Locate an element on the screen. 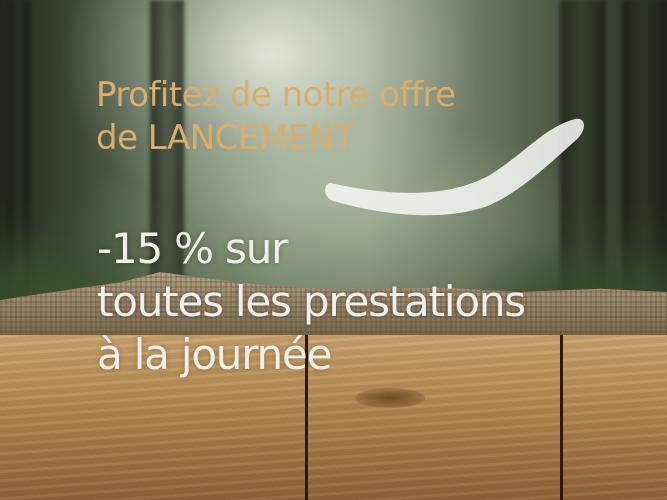  offer-line-2: toutes les prestations is located at coordinates (311, 301).